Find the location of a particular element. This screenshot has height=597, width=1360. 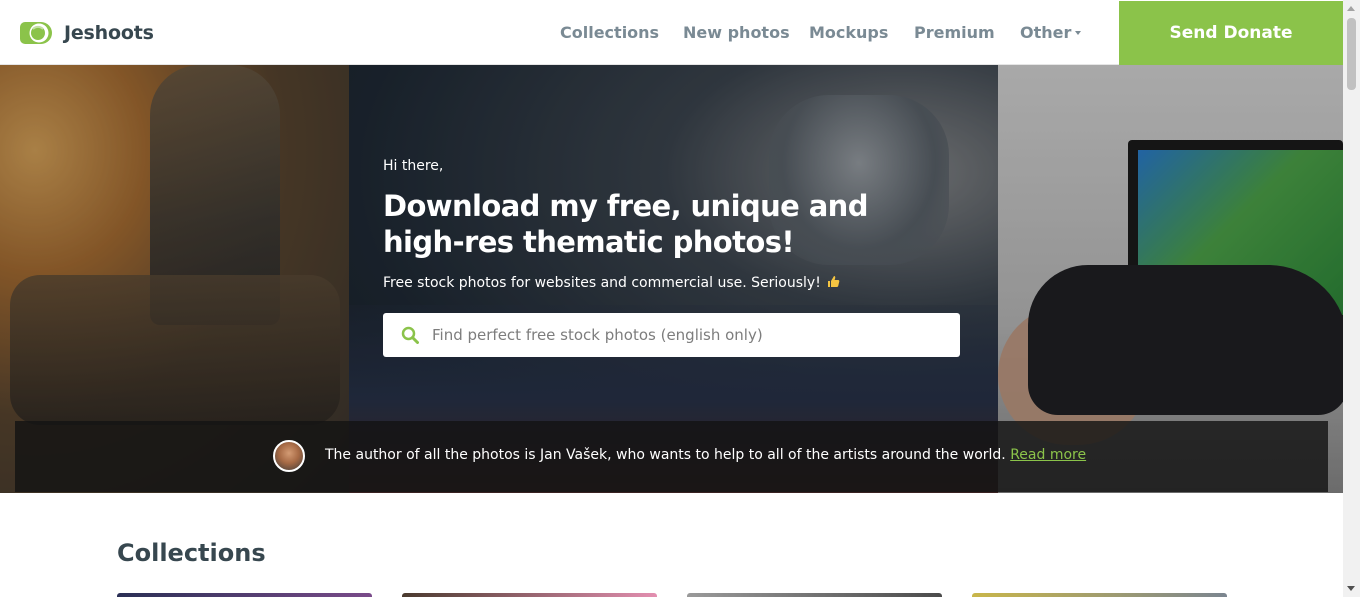

read-more-link: Read more is located at coordinates (1048, 455).